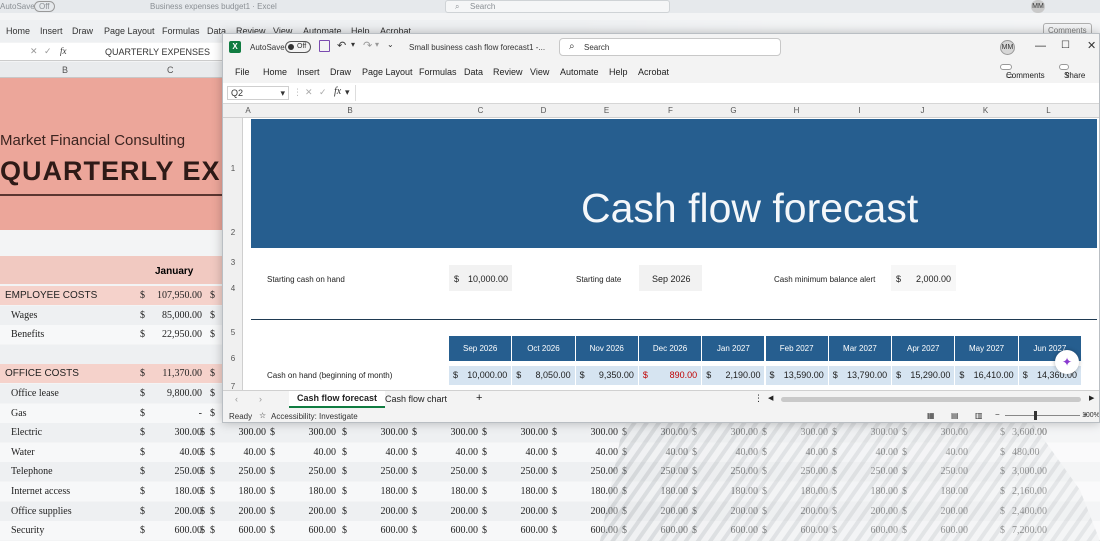  I want to click on qat-customize-icon: ⌄, so click(390, 44).